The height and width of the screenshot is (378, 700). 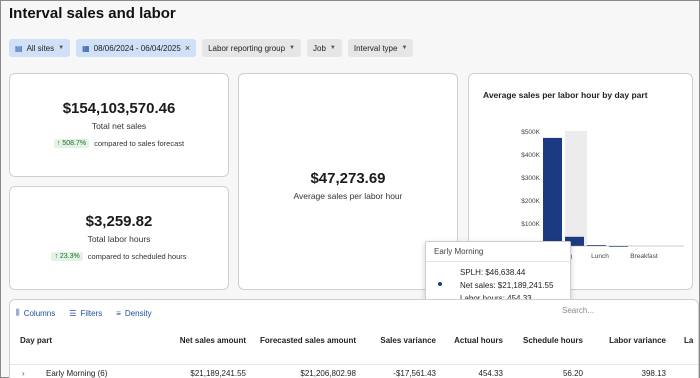 I want to click on net-sales-compare: ↑ 508.7% compared to sales forecast, so click(x=119, y=143).